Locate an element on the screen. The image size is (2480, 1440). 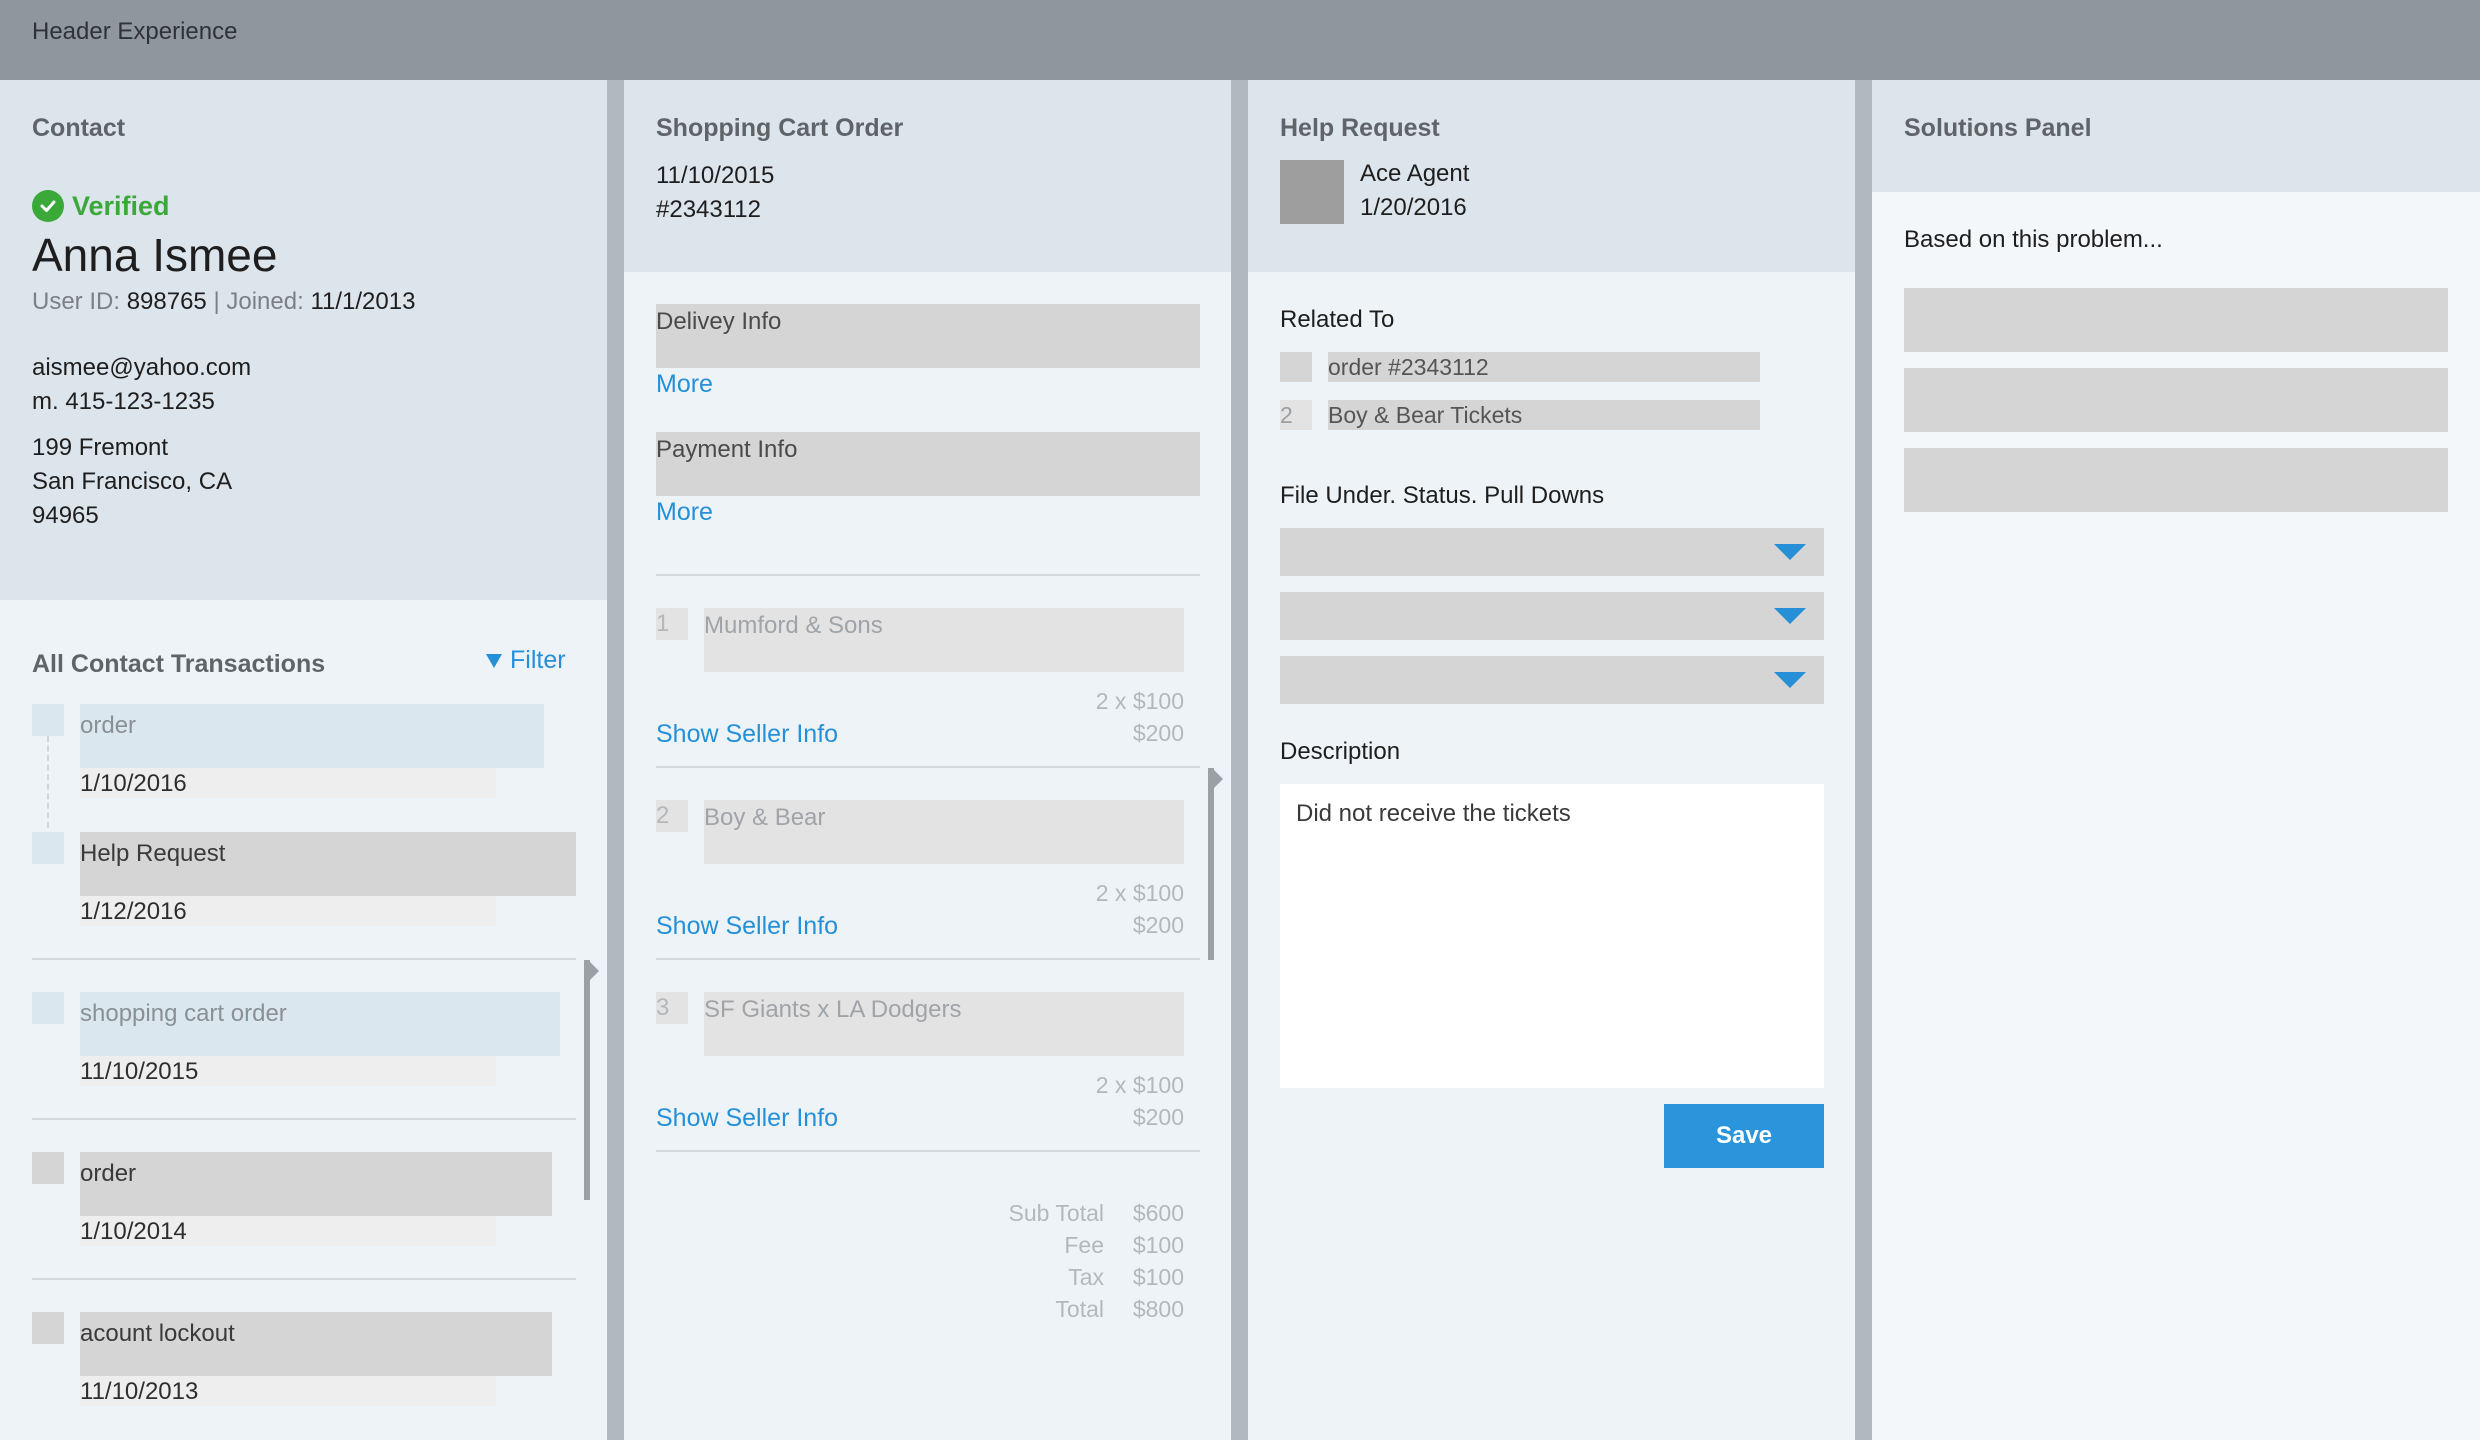
related-item: Boy & Bear Tickets is located at coordinates (1544, 415).